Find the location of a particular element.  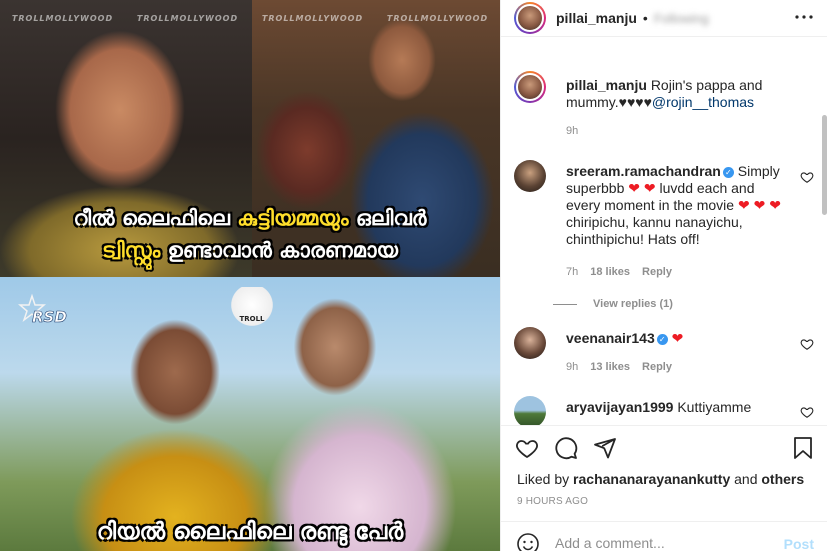

caption-username: pillai_manju is located at coordinates (606, 85).